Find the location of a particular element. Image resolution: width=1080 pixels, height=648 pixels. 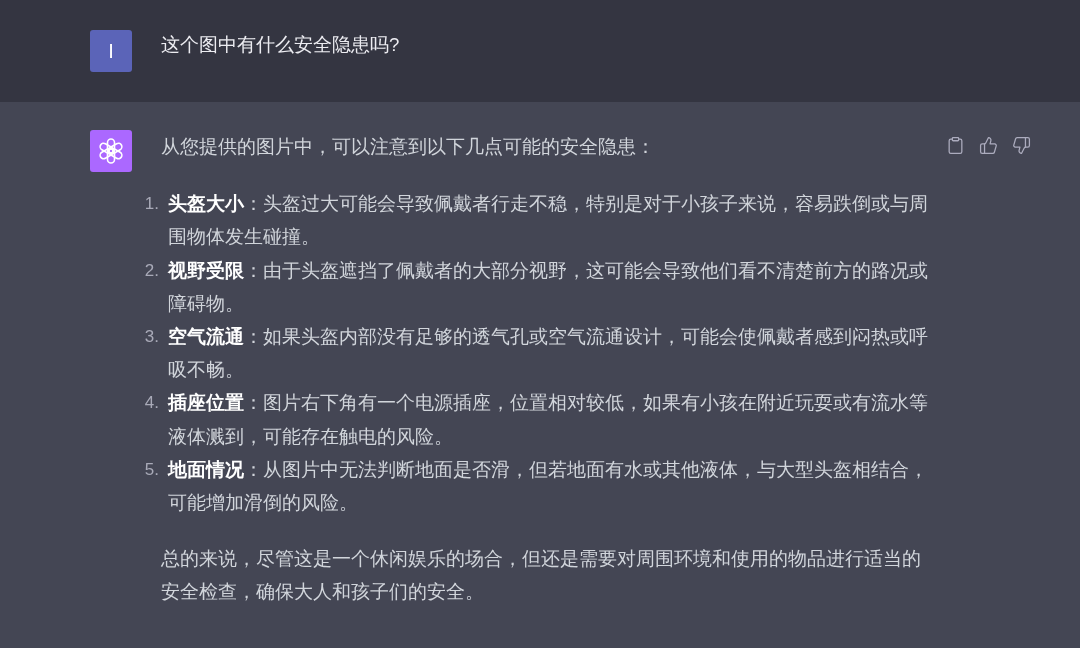

thumbs-up-icon is located at coordinates (988, 145).